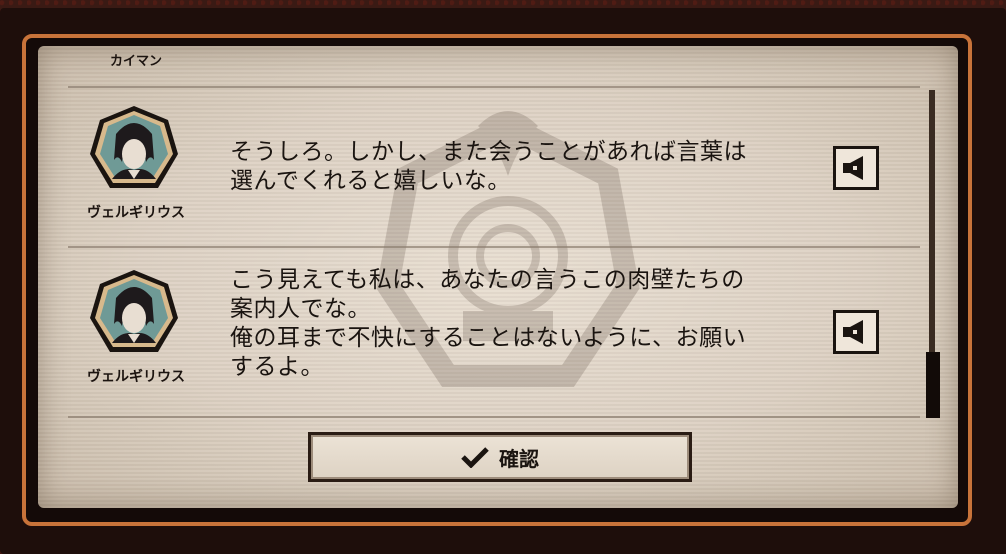  I want to click on dialogue-line: 案内人でな。, so click(300, 309).